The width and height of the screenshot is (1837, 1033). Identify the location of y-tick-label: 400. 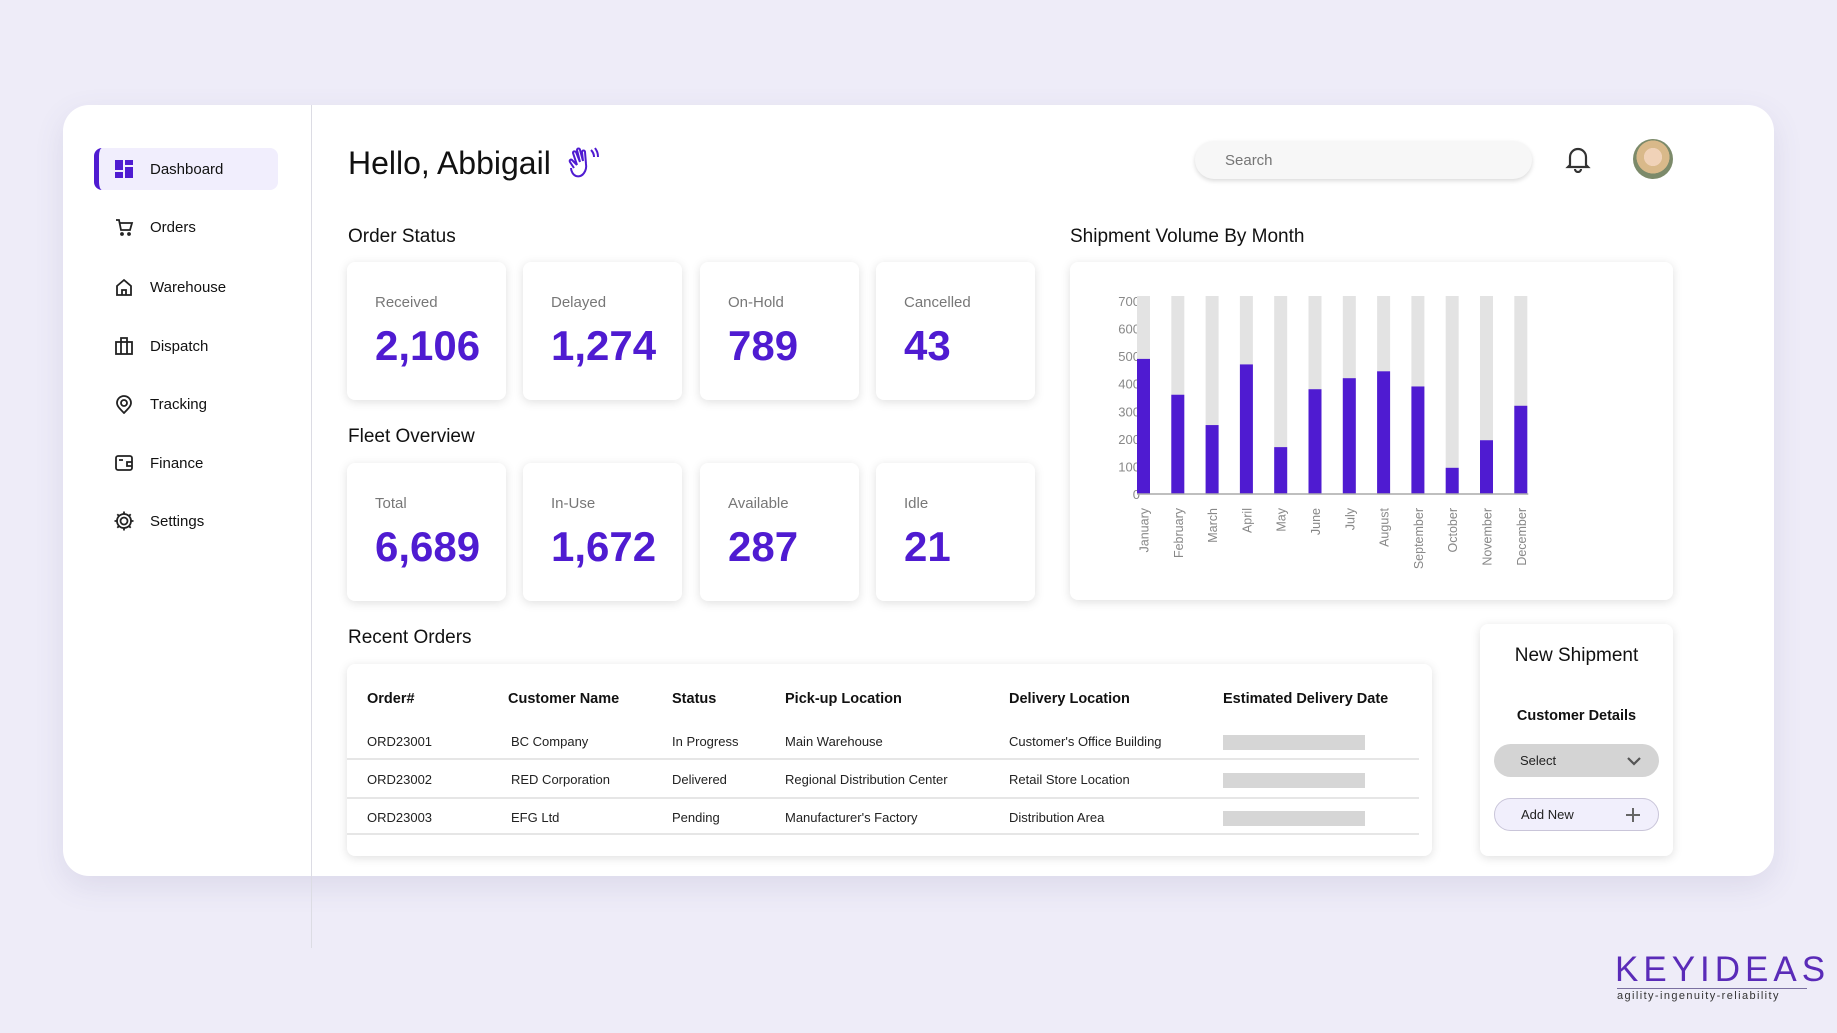
(1129, 384).